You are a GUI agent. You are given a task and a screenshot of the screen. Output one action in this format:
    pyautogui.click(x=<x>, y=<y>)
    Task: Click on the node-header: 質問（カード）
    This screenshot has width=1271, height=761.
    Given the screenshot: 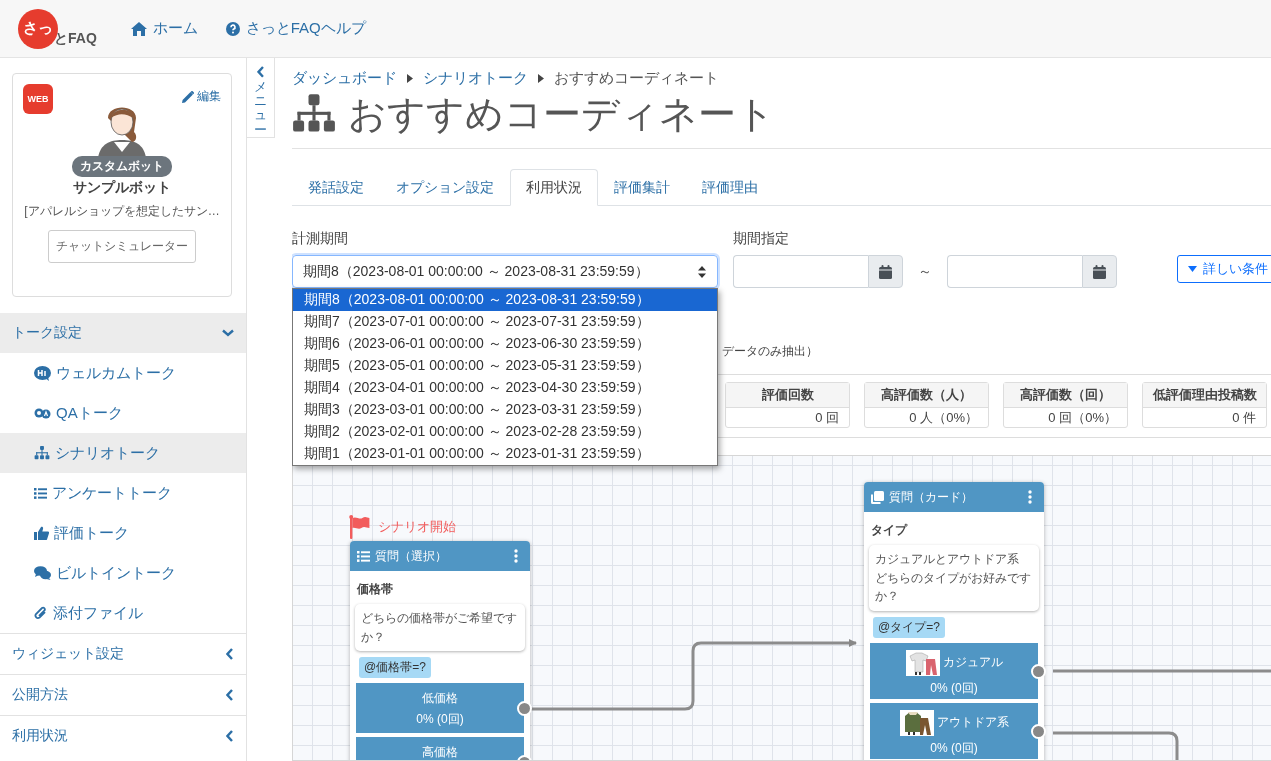 What is the action you would take?
    pyautogui.click(x=954, y=497)
    